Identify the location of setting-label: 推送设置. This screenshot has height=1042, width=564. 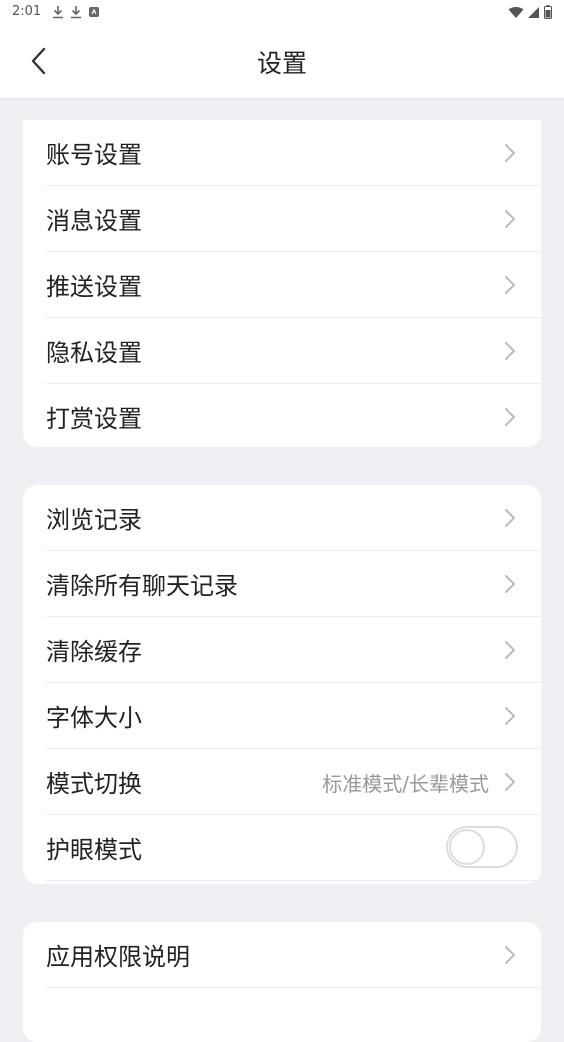
(94, 287).